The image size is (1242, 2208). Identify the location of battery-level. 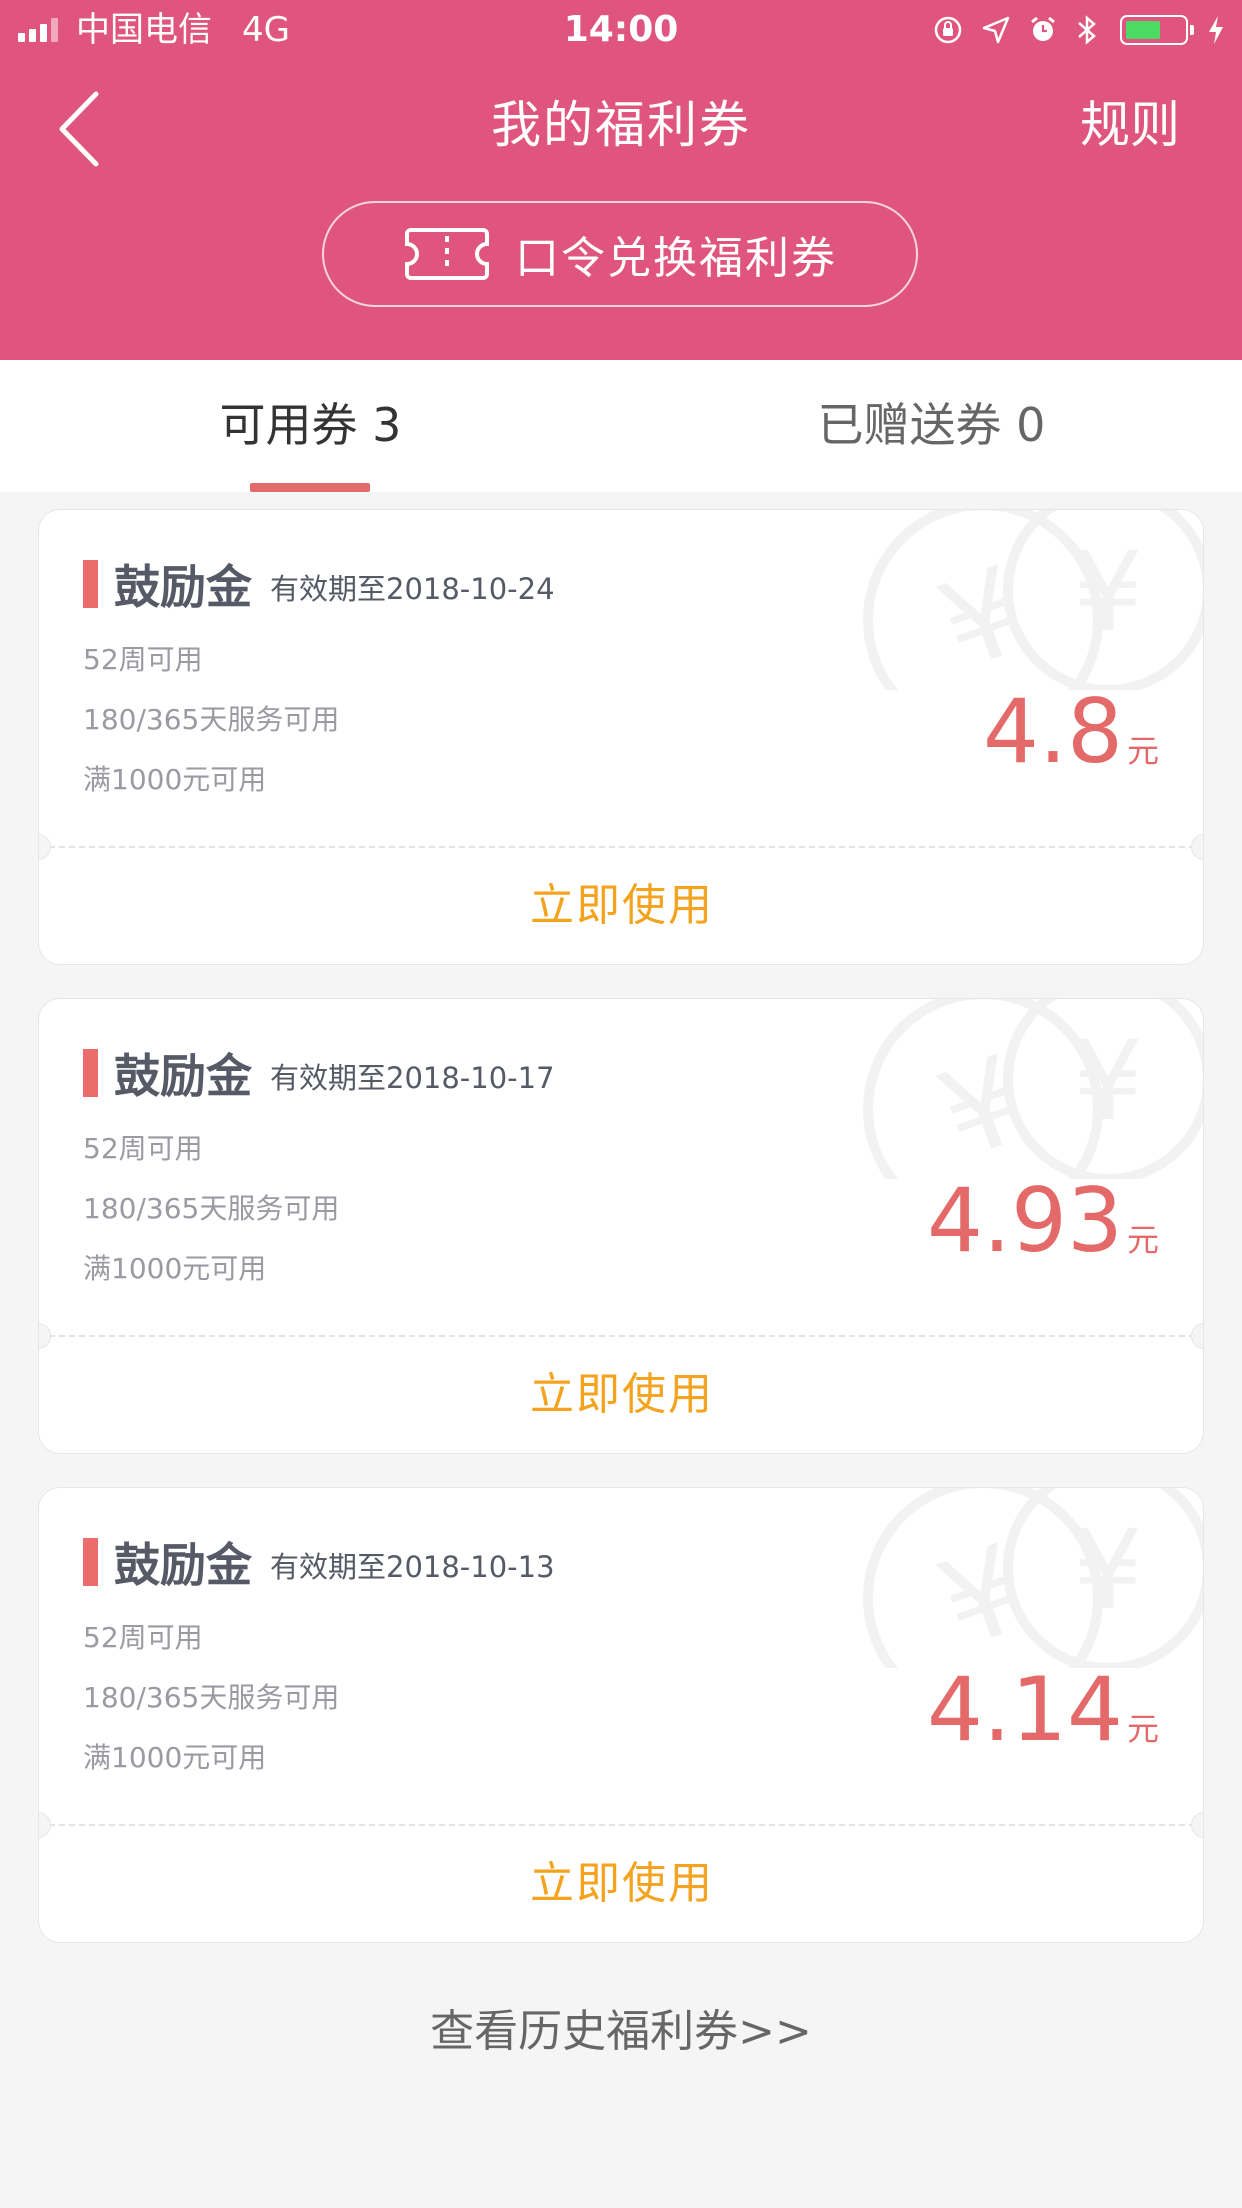
(1143, 30).